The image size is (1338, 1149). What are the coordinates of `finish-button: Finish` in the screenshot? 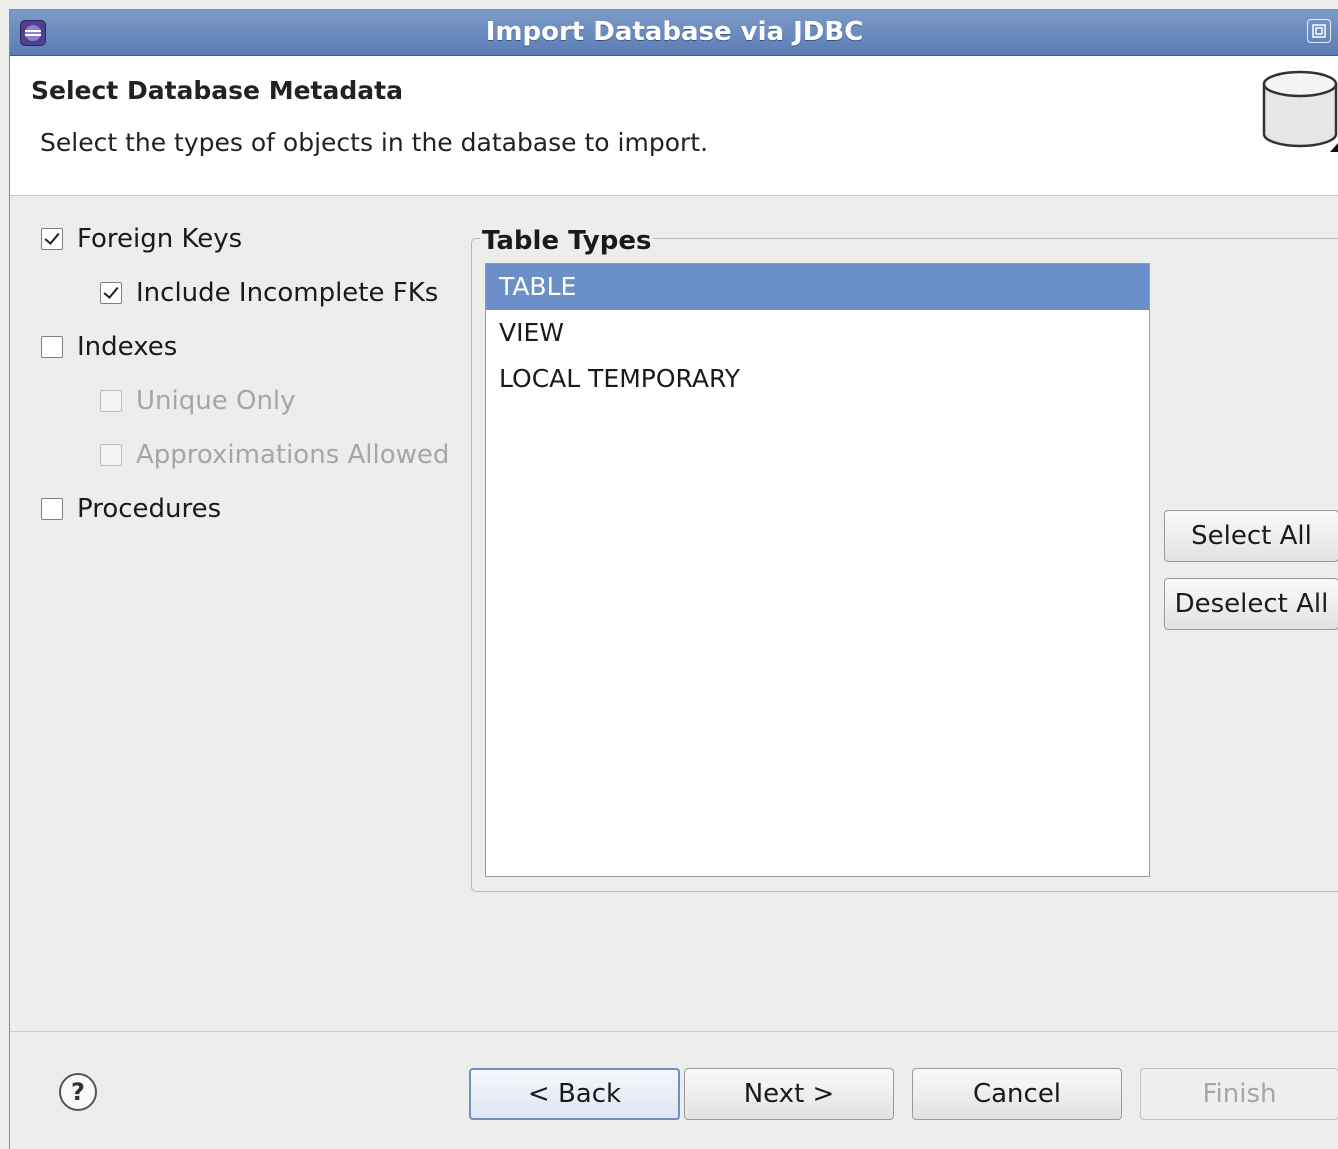 It's located at (1239, 1094).